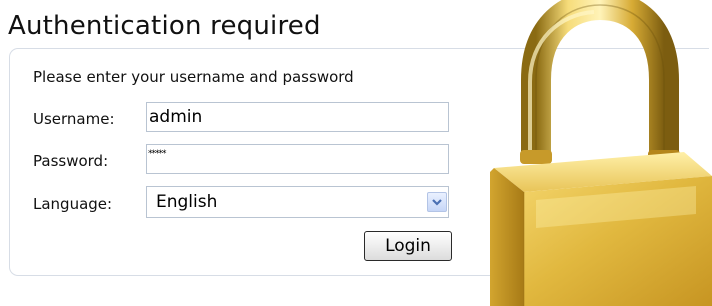 This screenshot has width=712, height=306. What do you see at coordinates (74, 119) in the screenshot?
I see `username-label: Username:` at bounding box center [74, 119].